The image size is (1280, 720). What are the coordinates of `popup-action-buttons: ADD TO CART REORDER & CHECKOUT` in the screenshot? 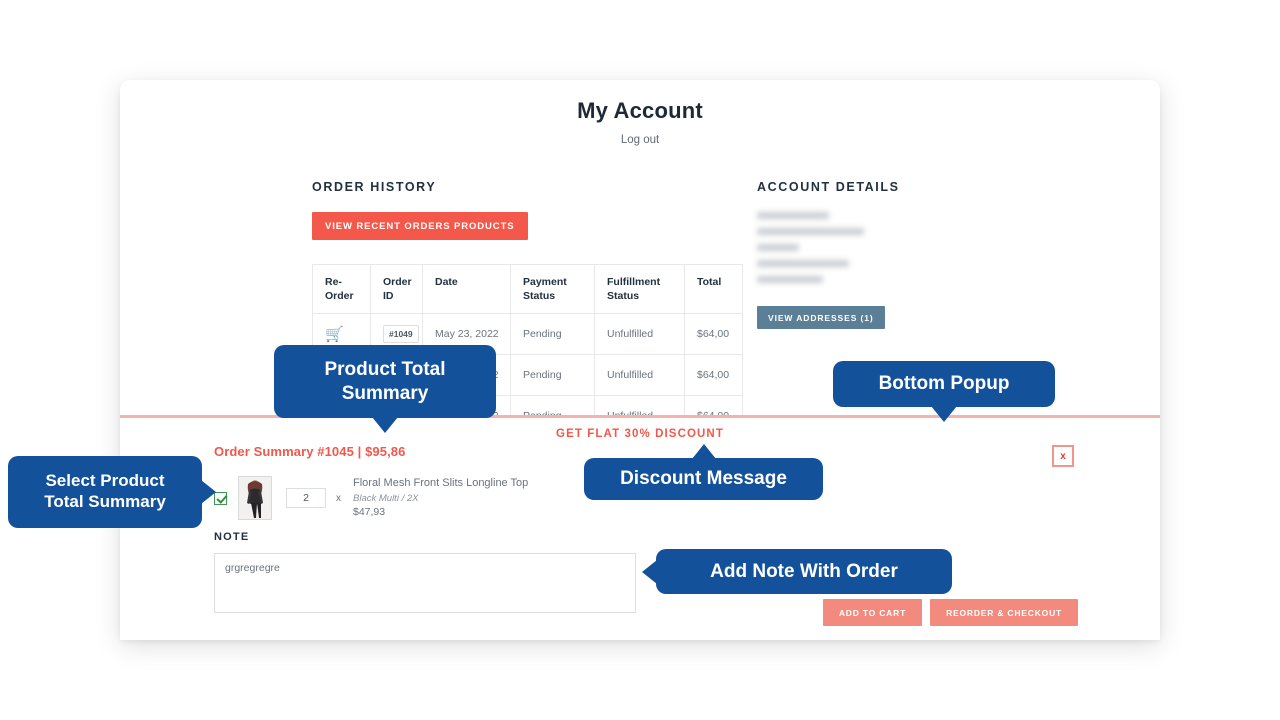 It's located at (950, 612).